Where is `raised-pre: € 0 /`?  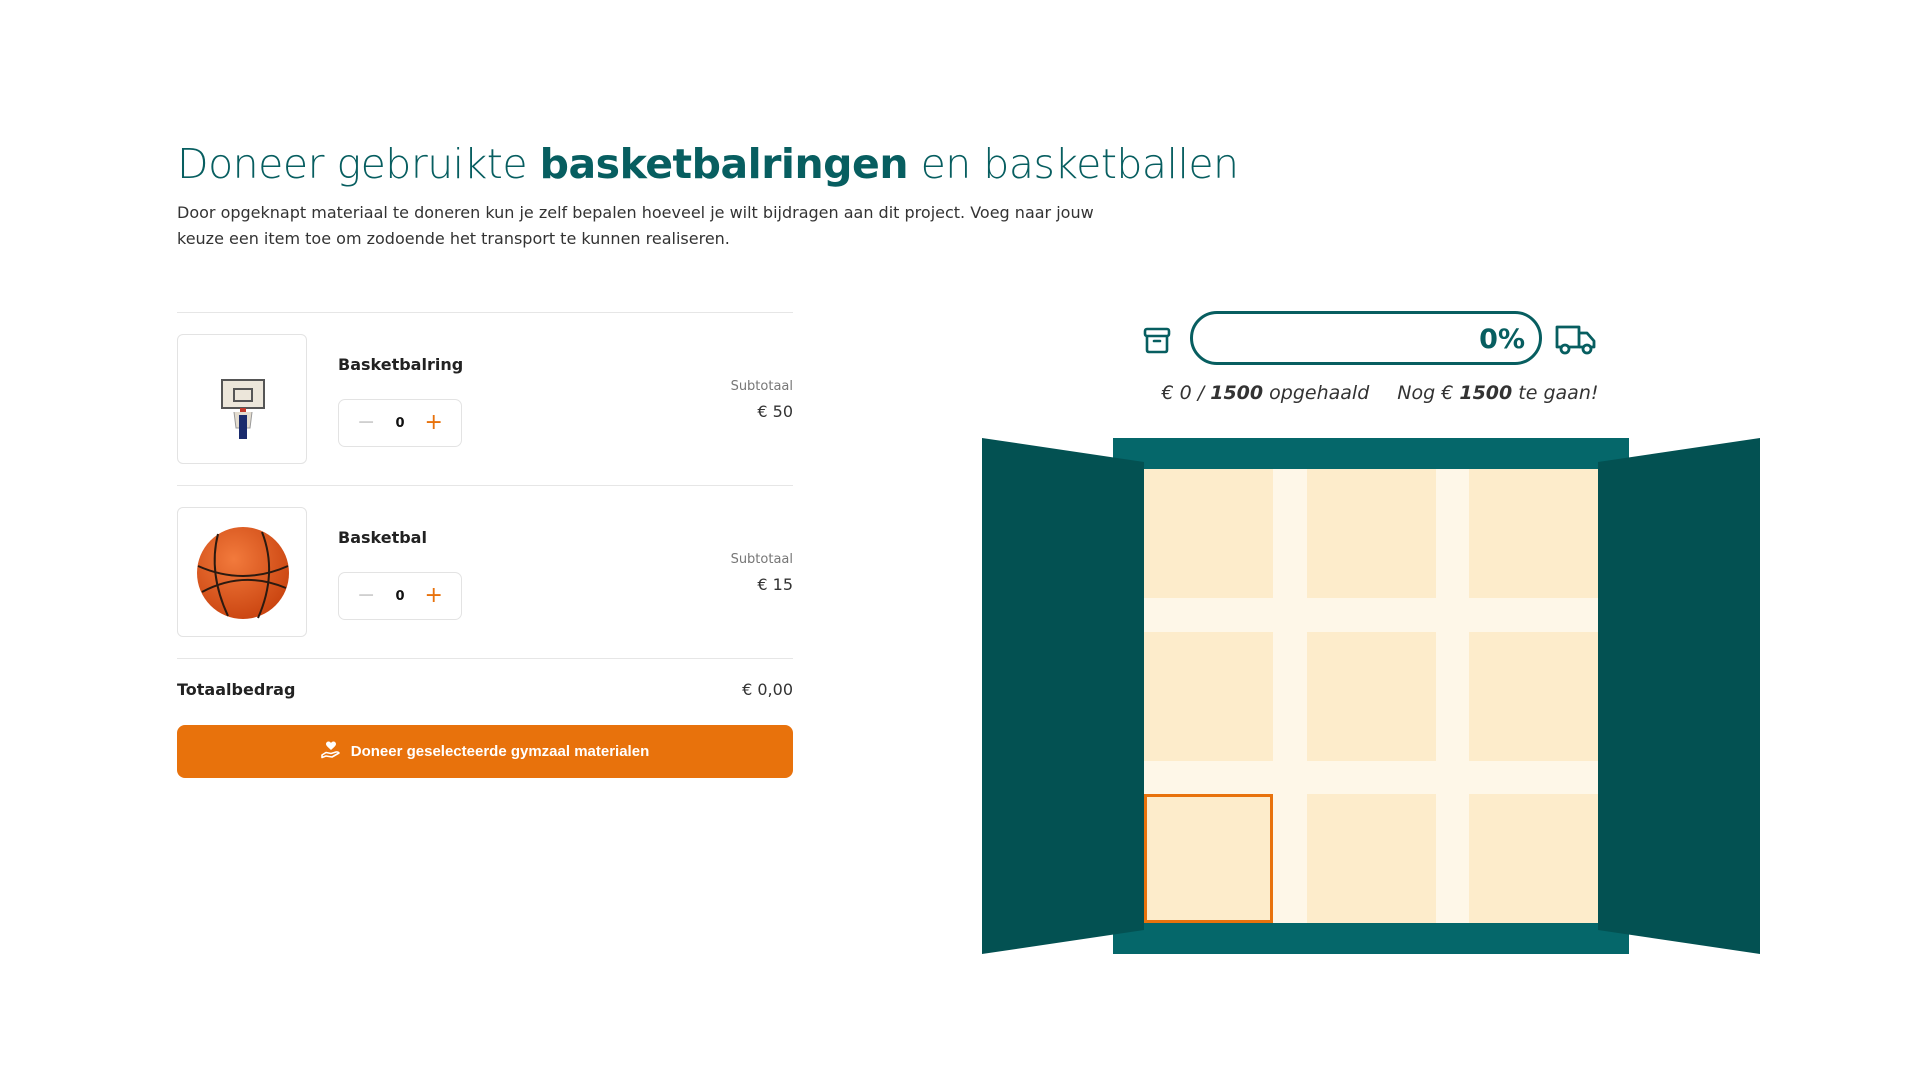 raised-pre: € 0 / is located at coordinates (1186, 393).